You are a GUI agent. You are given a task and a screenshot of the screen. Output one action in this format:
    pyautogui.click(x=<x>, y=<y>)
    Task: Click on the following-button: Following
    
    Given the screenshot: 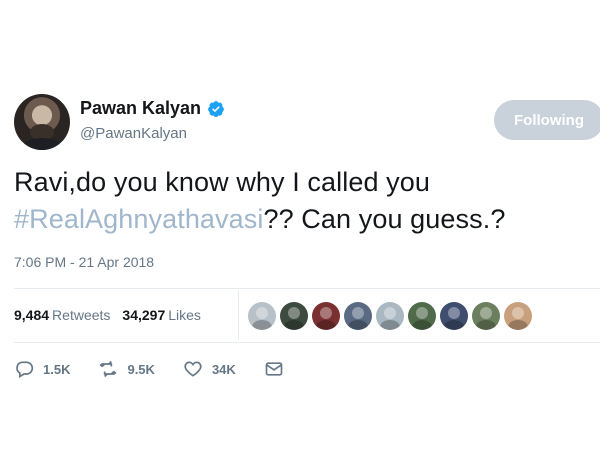 What is the action you would take?
    pyautogui.click(x=547, y=120)
    